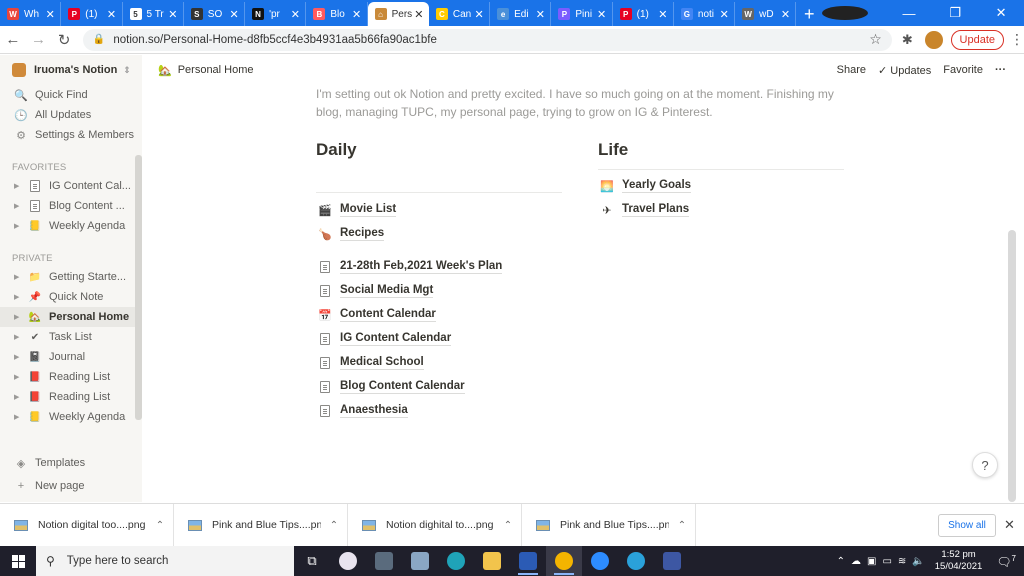 Image resolution: width=1024 pixels, height=576 pixels. I want to click on paint-app-icon, so click(348, 561).